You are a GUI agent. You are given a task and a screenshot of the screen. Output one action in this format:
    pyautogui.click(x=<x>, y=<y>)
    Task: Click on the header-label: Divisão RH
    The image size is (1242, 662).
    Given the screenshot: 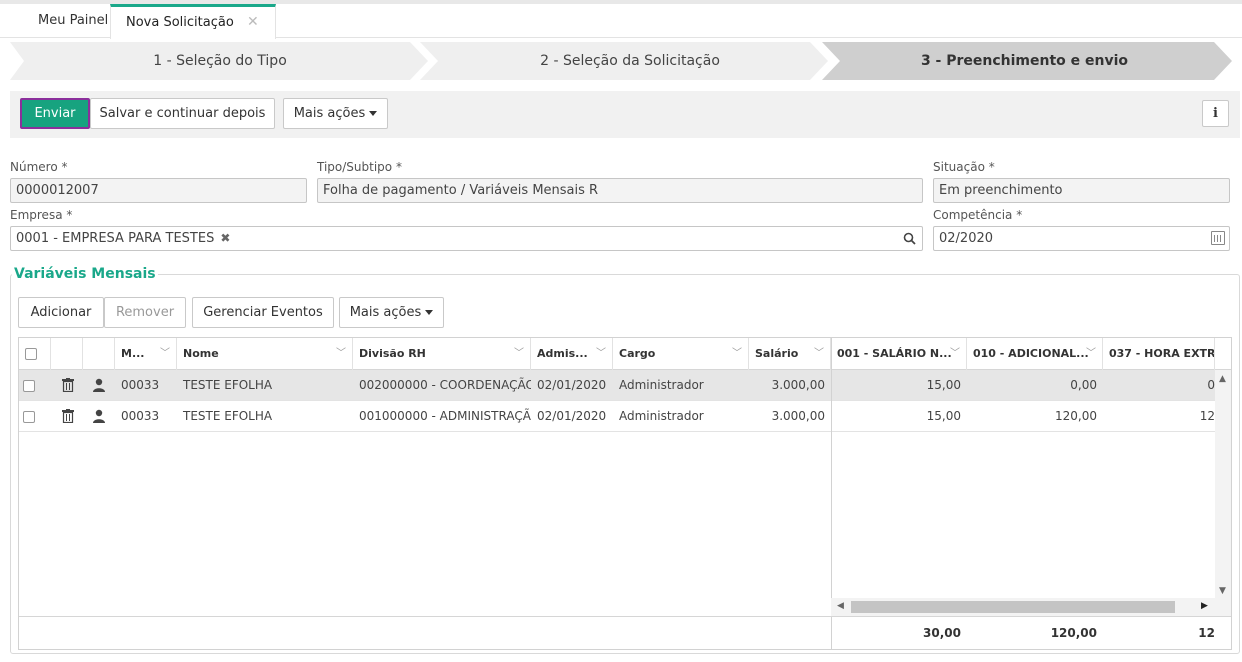 What is the action you would take?
    pyautogui.click(x=392, y=353)
    